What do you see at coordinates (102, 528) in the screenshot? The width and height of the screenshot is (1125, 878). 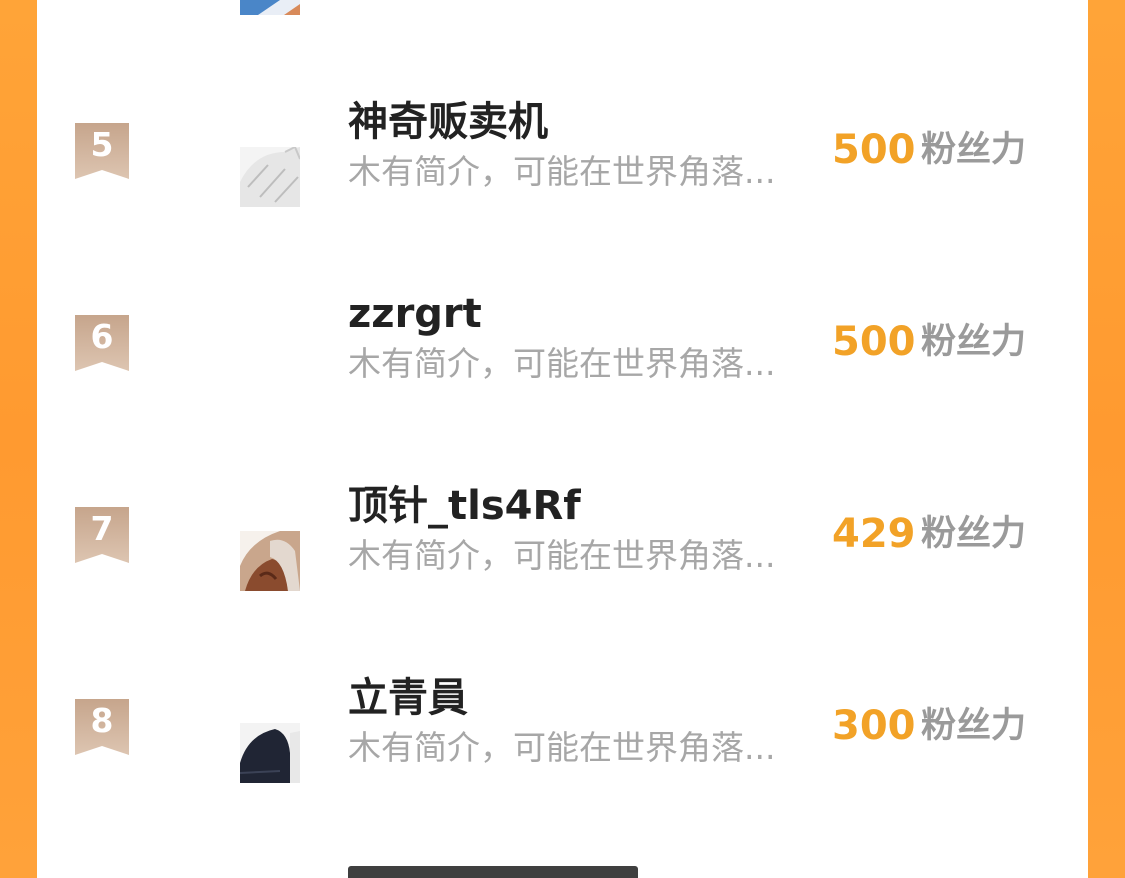 I see `rank-number: 7` at bounding box center [102, 528].